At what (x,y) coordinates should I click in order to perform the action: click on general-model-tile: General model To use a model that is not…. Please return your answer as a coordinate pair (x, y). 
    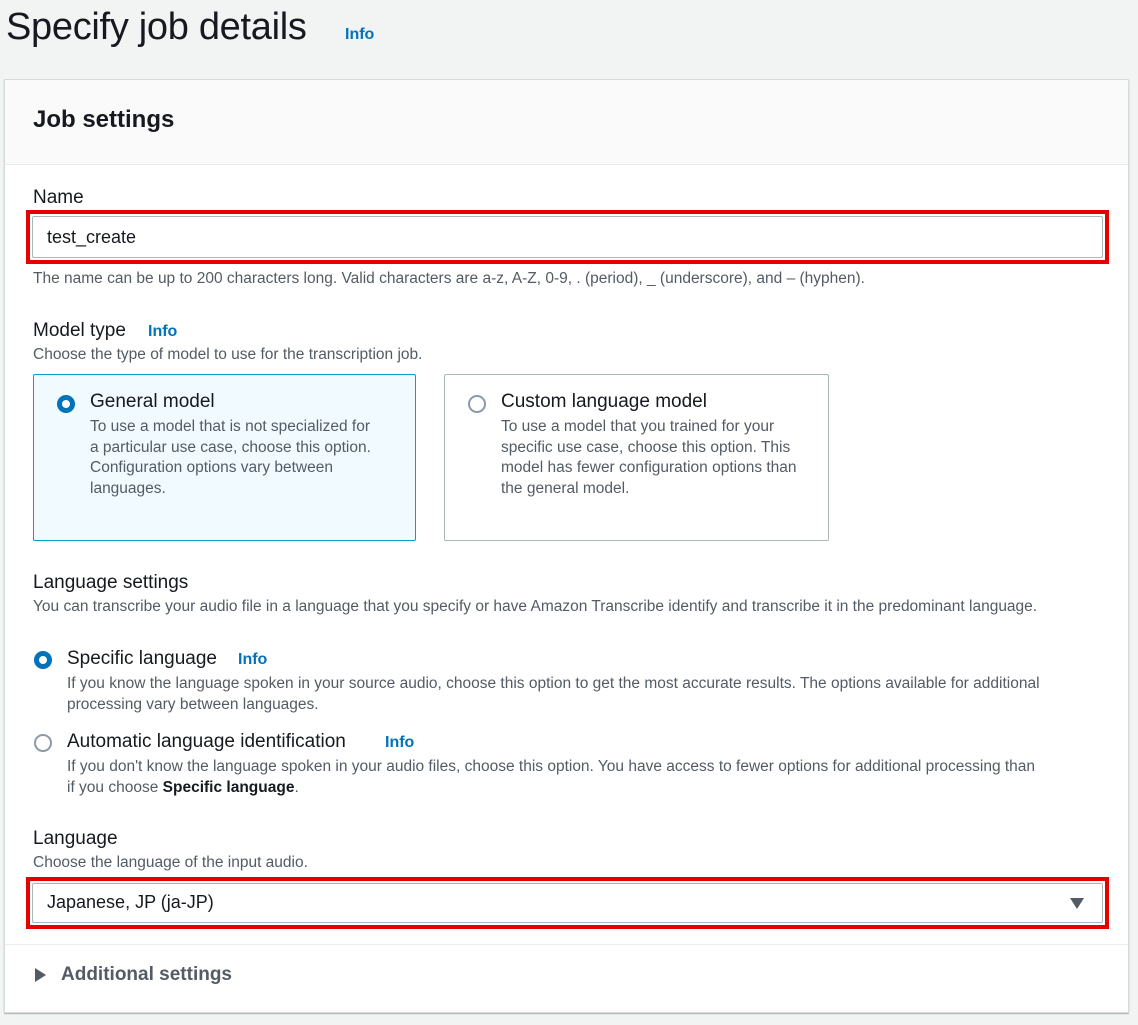
    Looking at the image, I should click on (224, 457).